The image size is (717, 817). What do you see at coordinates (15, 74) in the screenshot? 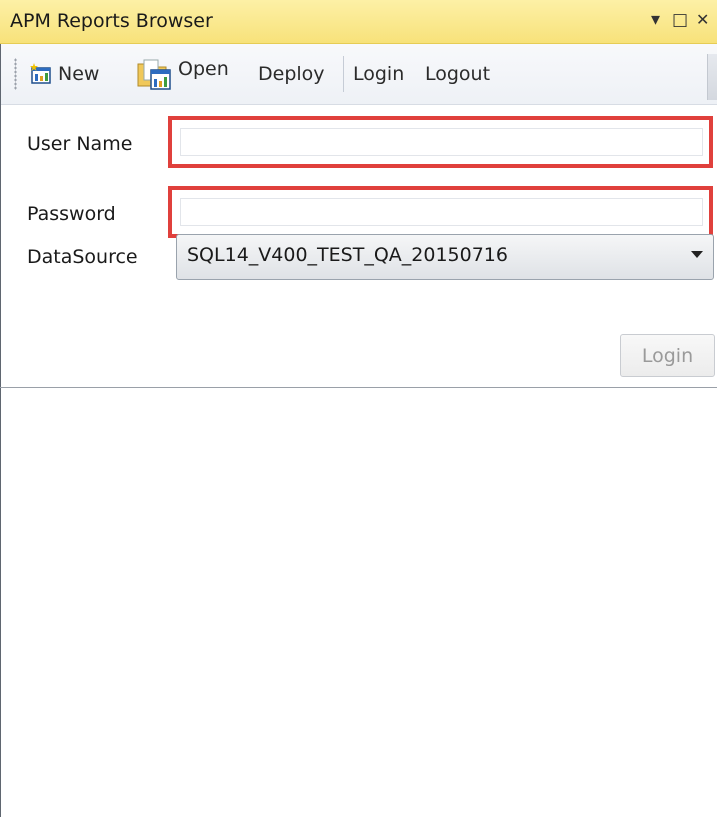
I see `toolbar-grip` at bounding box center [15, 74].